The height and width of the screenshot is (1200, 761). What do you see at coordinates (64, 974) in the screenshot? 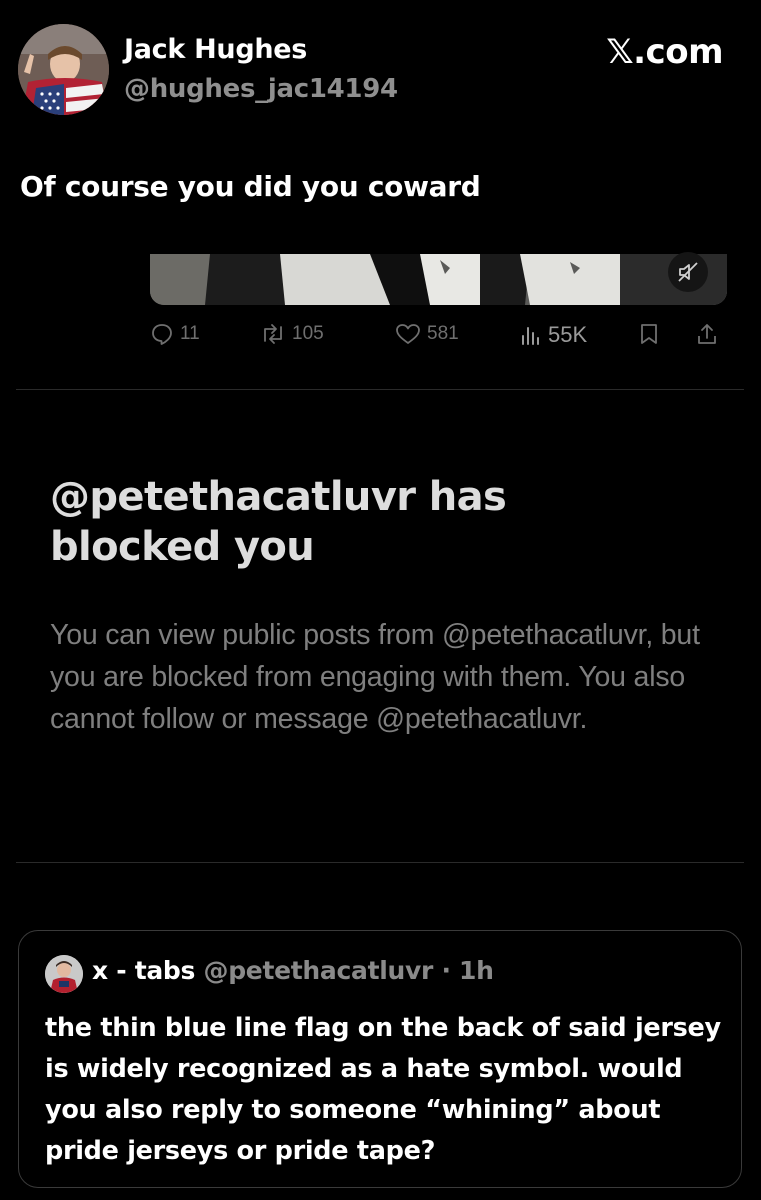
I see `quoted-author-avatar` at bounding box center [64, 974].